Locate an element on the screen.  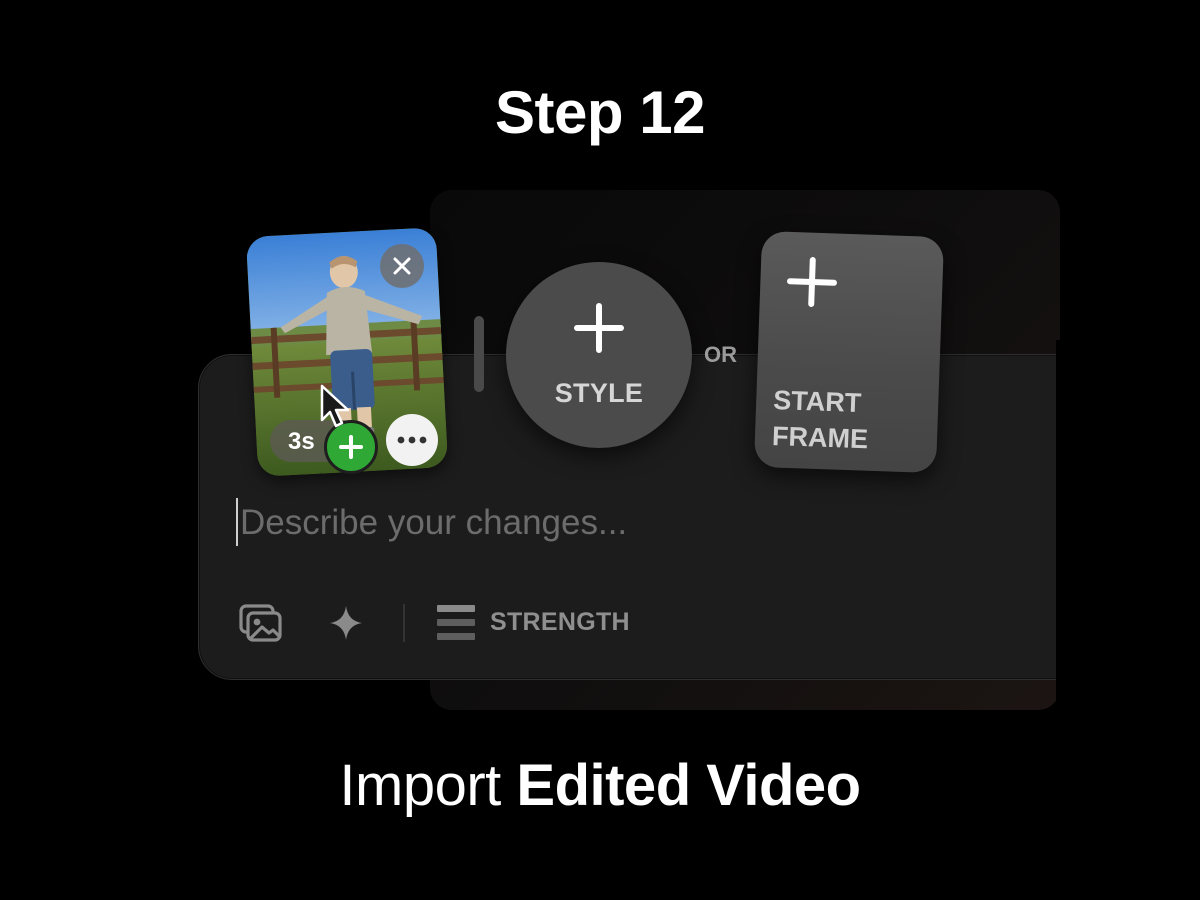
strength-button is located at coordinates (456, 623).